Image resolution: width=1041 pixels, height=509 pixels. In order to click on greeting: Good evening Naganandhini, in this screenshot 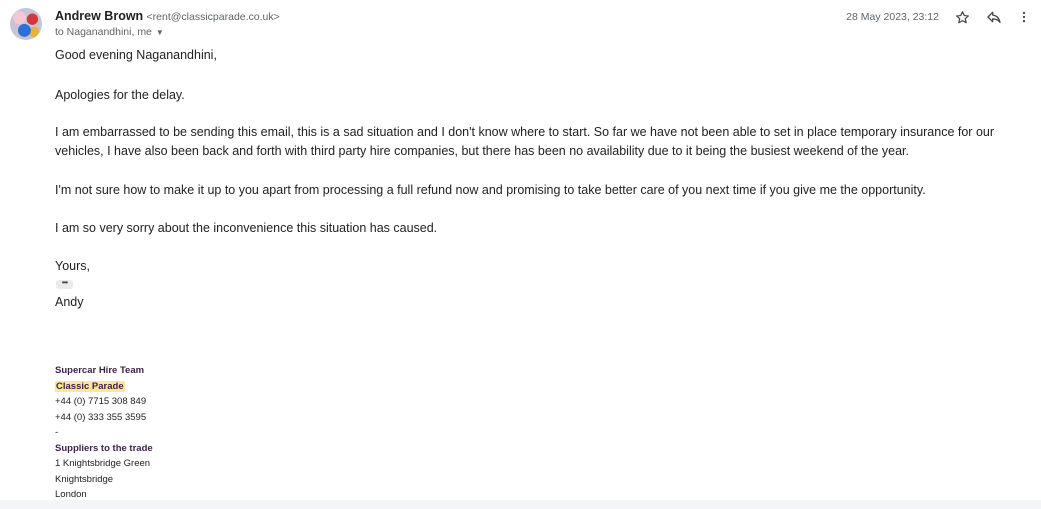, I will do `click(136, 55)`.